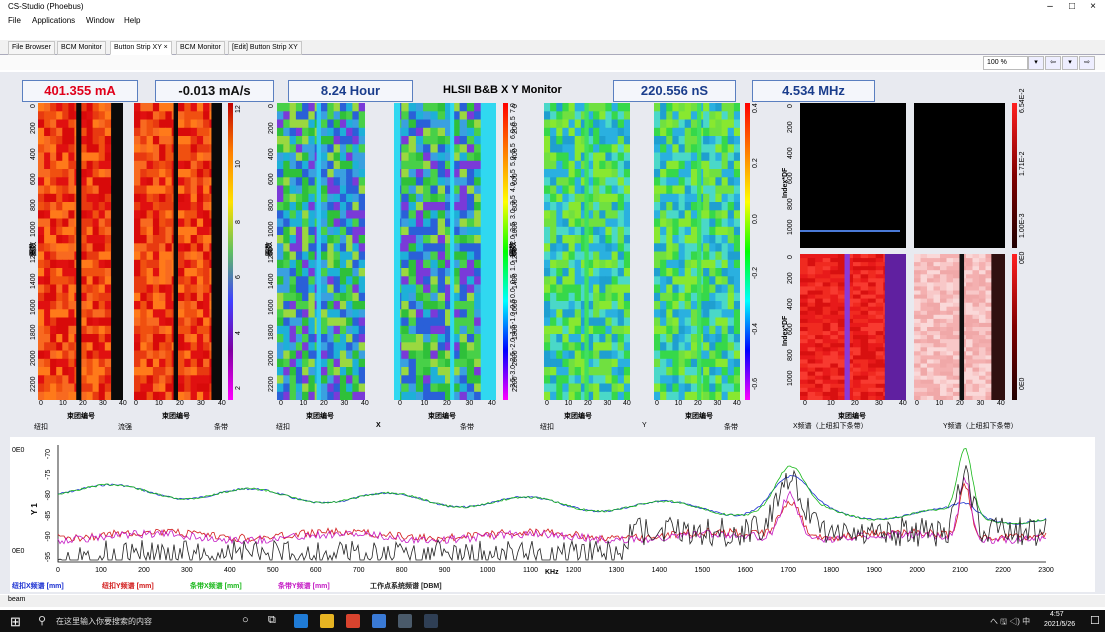  I want to click on file-explorer-icon, so click(327, 621).